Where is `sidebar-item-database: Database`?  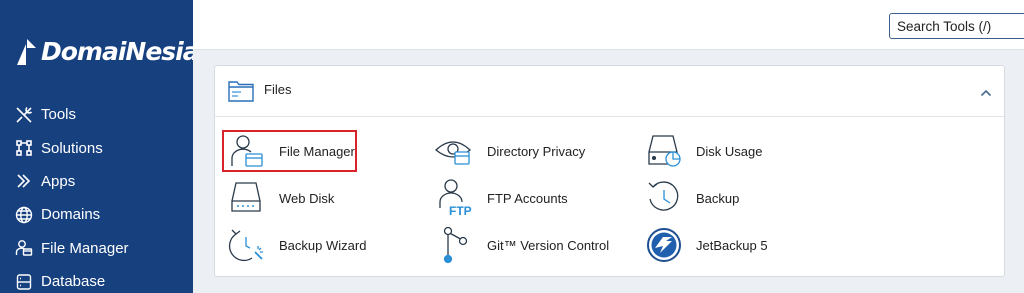 sidebar-item-database: Database is located at coordinates (71, 279).